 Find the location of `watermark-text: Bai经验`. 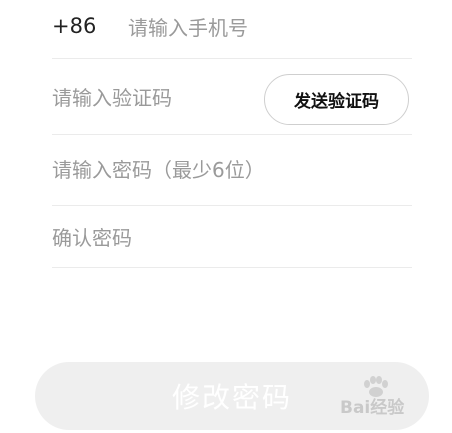

watermark-text: Bai经验 is located at coordinates (372, 408).